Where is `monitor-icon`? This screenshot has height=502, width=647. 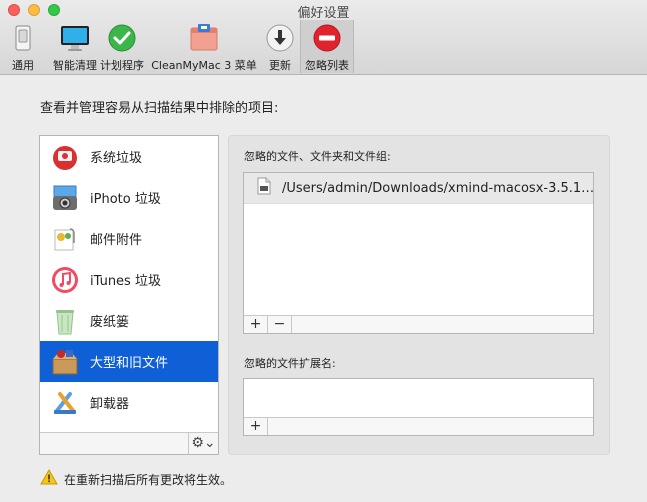
monitor-icon is located at coordinates (75, 38).